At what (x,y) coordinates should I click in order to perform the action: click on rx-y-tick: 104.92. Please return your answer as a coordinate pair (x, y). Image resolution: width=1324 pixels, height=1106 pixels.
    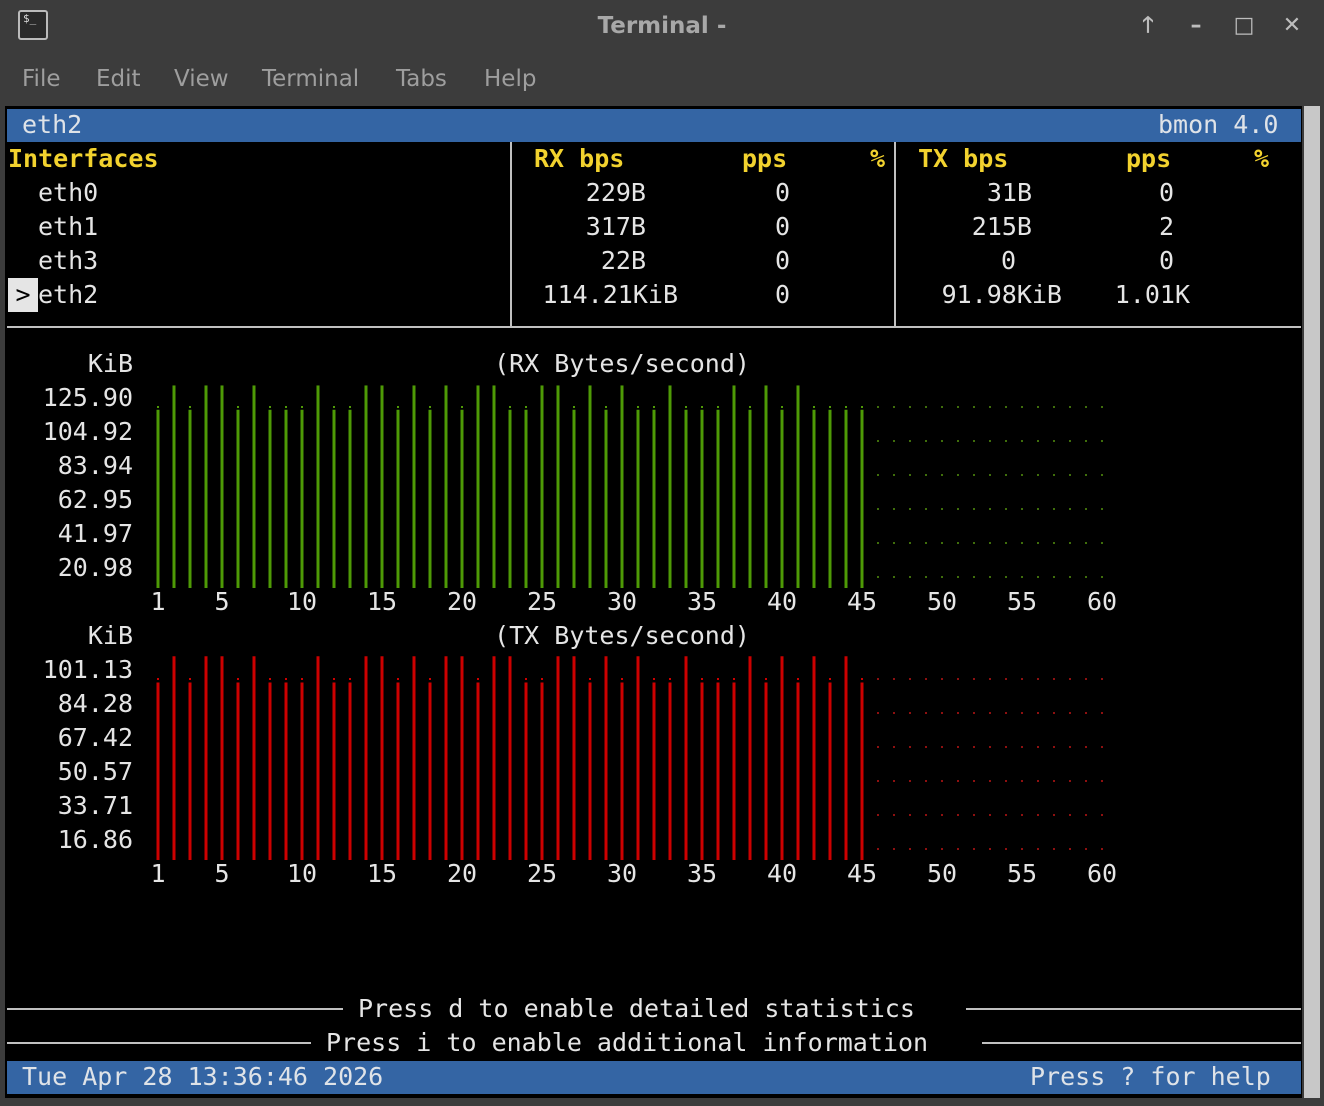
    Looking at the image, I should click on (88, 431).